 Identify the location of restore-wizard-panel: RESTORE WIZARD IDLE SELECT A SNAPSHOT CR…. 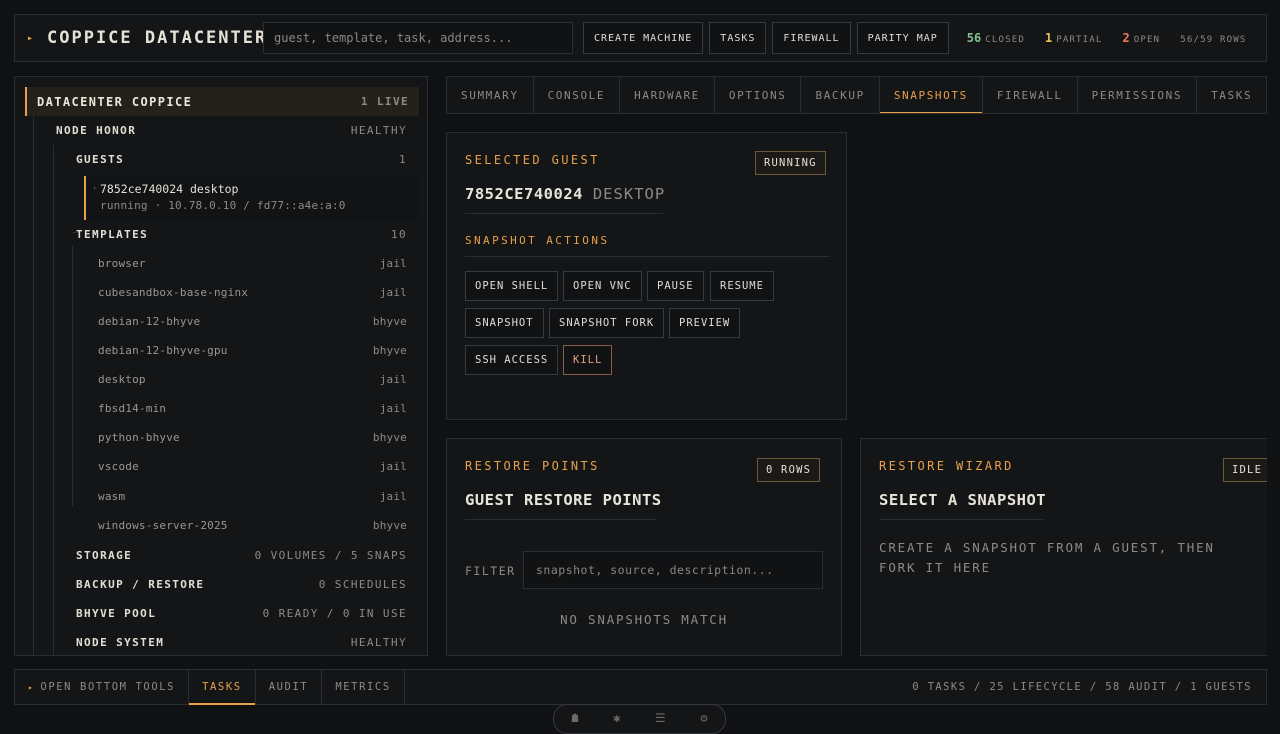
(1063, 547).